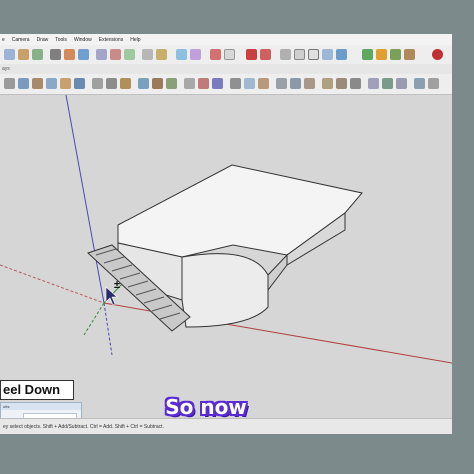  I want to click on menu-draw: Draw, so click(43, 40).